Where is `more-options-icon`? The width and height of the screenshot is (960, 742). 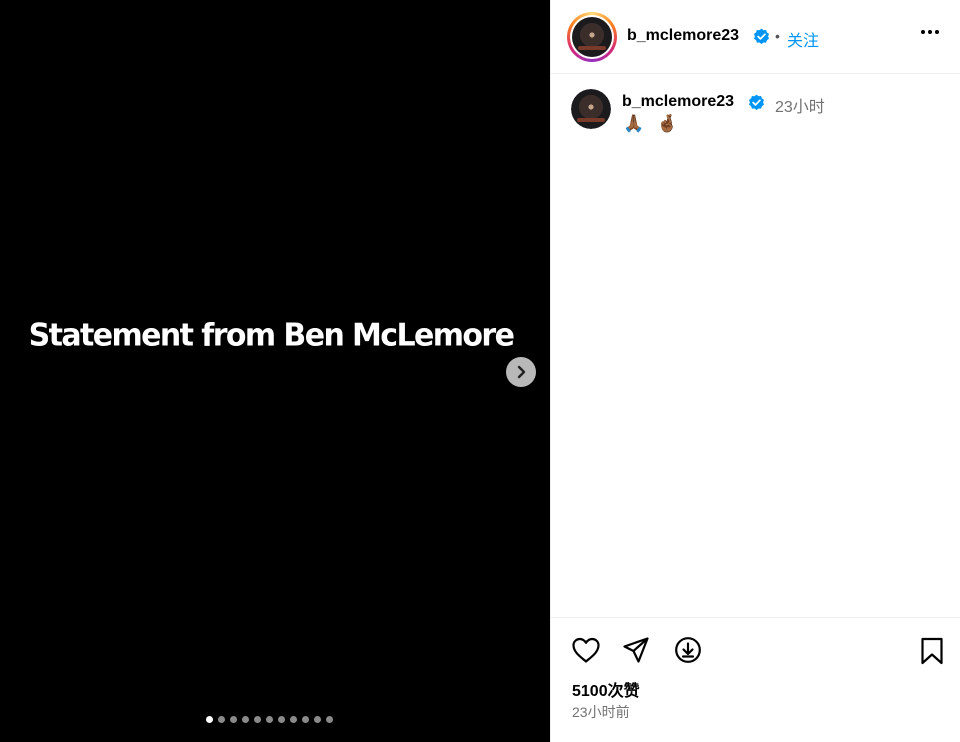 more-options-icon is located at coordinates (930, 32).